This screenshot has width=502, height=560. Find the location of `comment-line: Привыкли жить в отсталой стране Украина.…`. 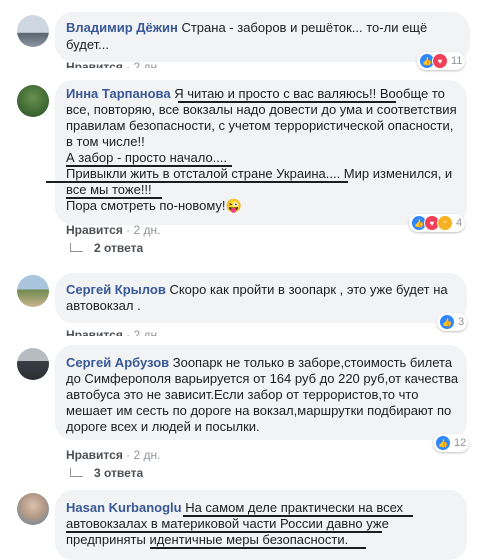

comment-line: Привыкли жить в отсталой стране Украина.… is located at coordinates (259, 173).